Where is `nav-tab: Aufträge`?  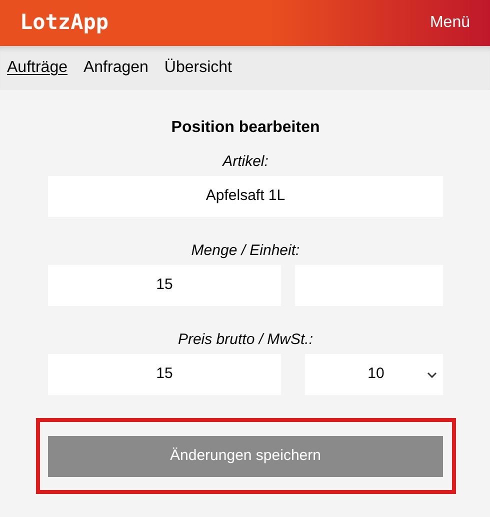
nav-tab: Aufträge is located at coordinates (37, 68).